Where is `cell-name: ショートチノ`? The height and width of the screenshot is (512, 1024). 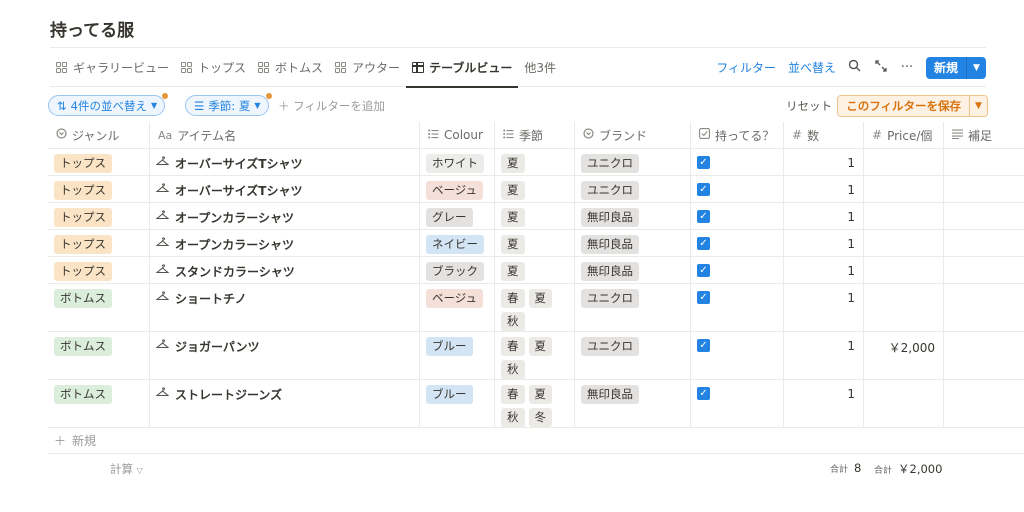
cell-name: ショートチノ is located at coordinates (285, 307).